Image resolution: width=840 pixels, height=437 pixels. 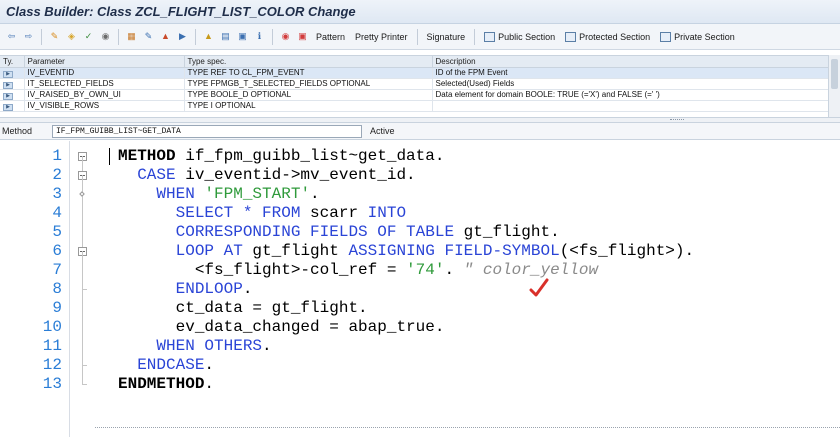 What do you see at coordinates (182, 36) in the screenshot?
I see `insert-icon: ▶` at bounding box center [182, 36].